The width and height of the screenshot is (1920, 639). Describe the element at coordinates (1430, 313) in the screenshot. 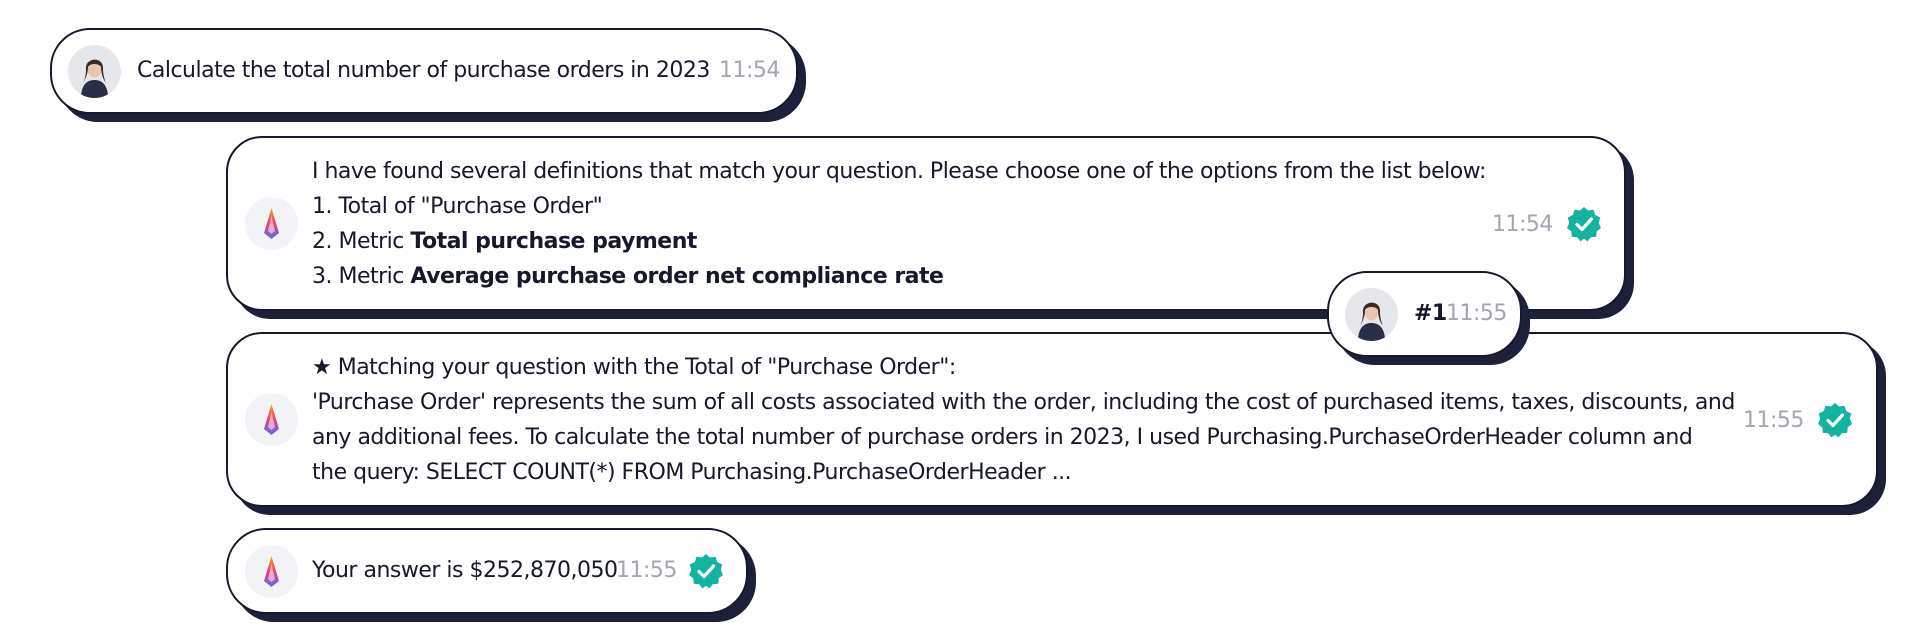

I see `user-choice-text: #1` at that location.